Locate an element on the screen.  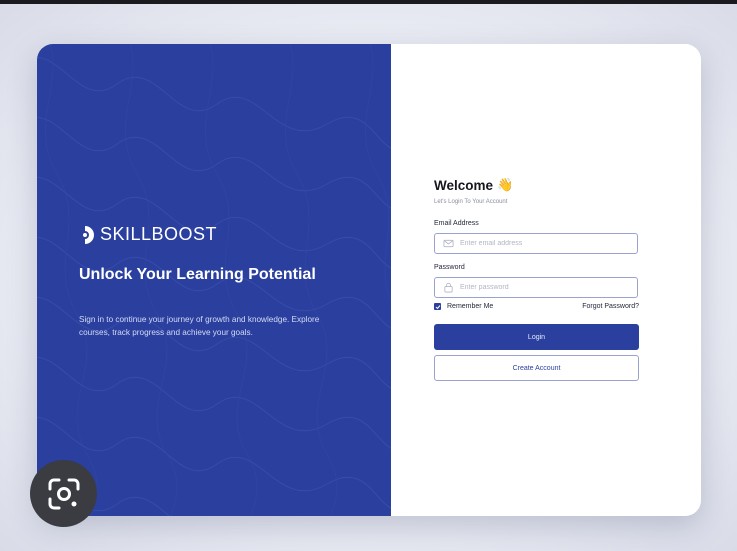
remember-me: Remember Me is located at coordinates (463, 306).